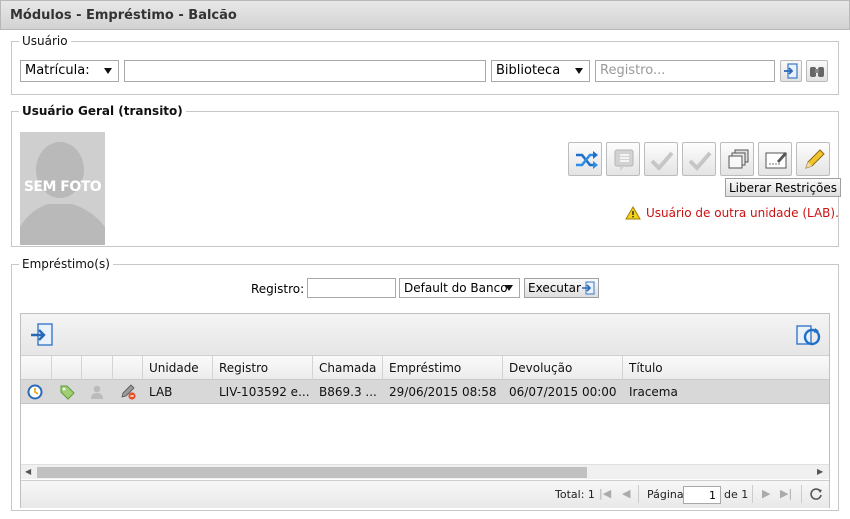 The height and width of the screenshot is (519, 850). I want to click on emprestimo-registro-input, so click(351, 288).